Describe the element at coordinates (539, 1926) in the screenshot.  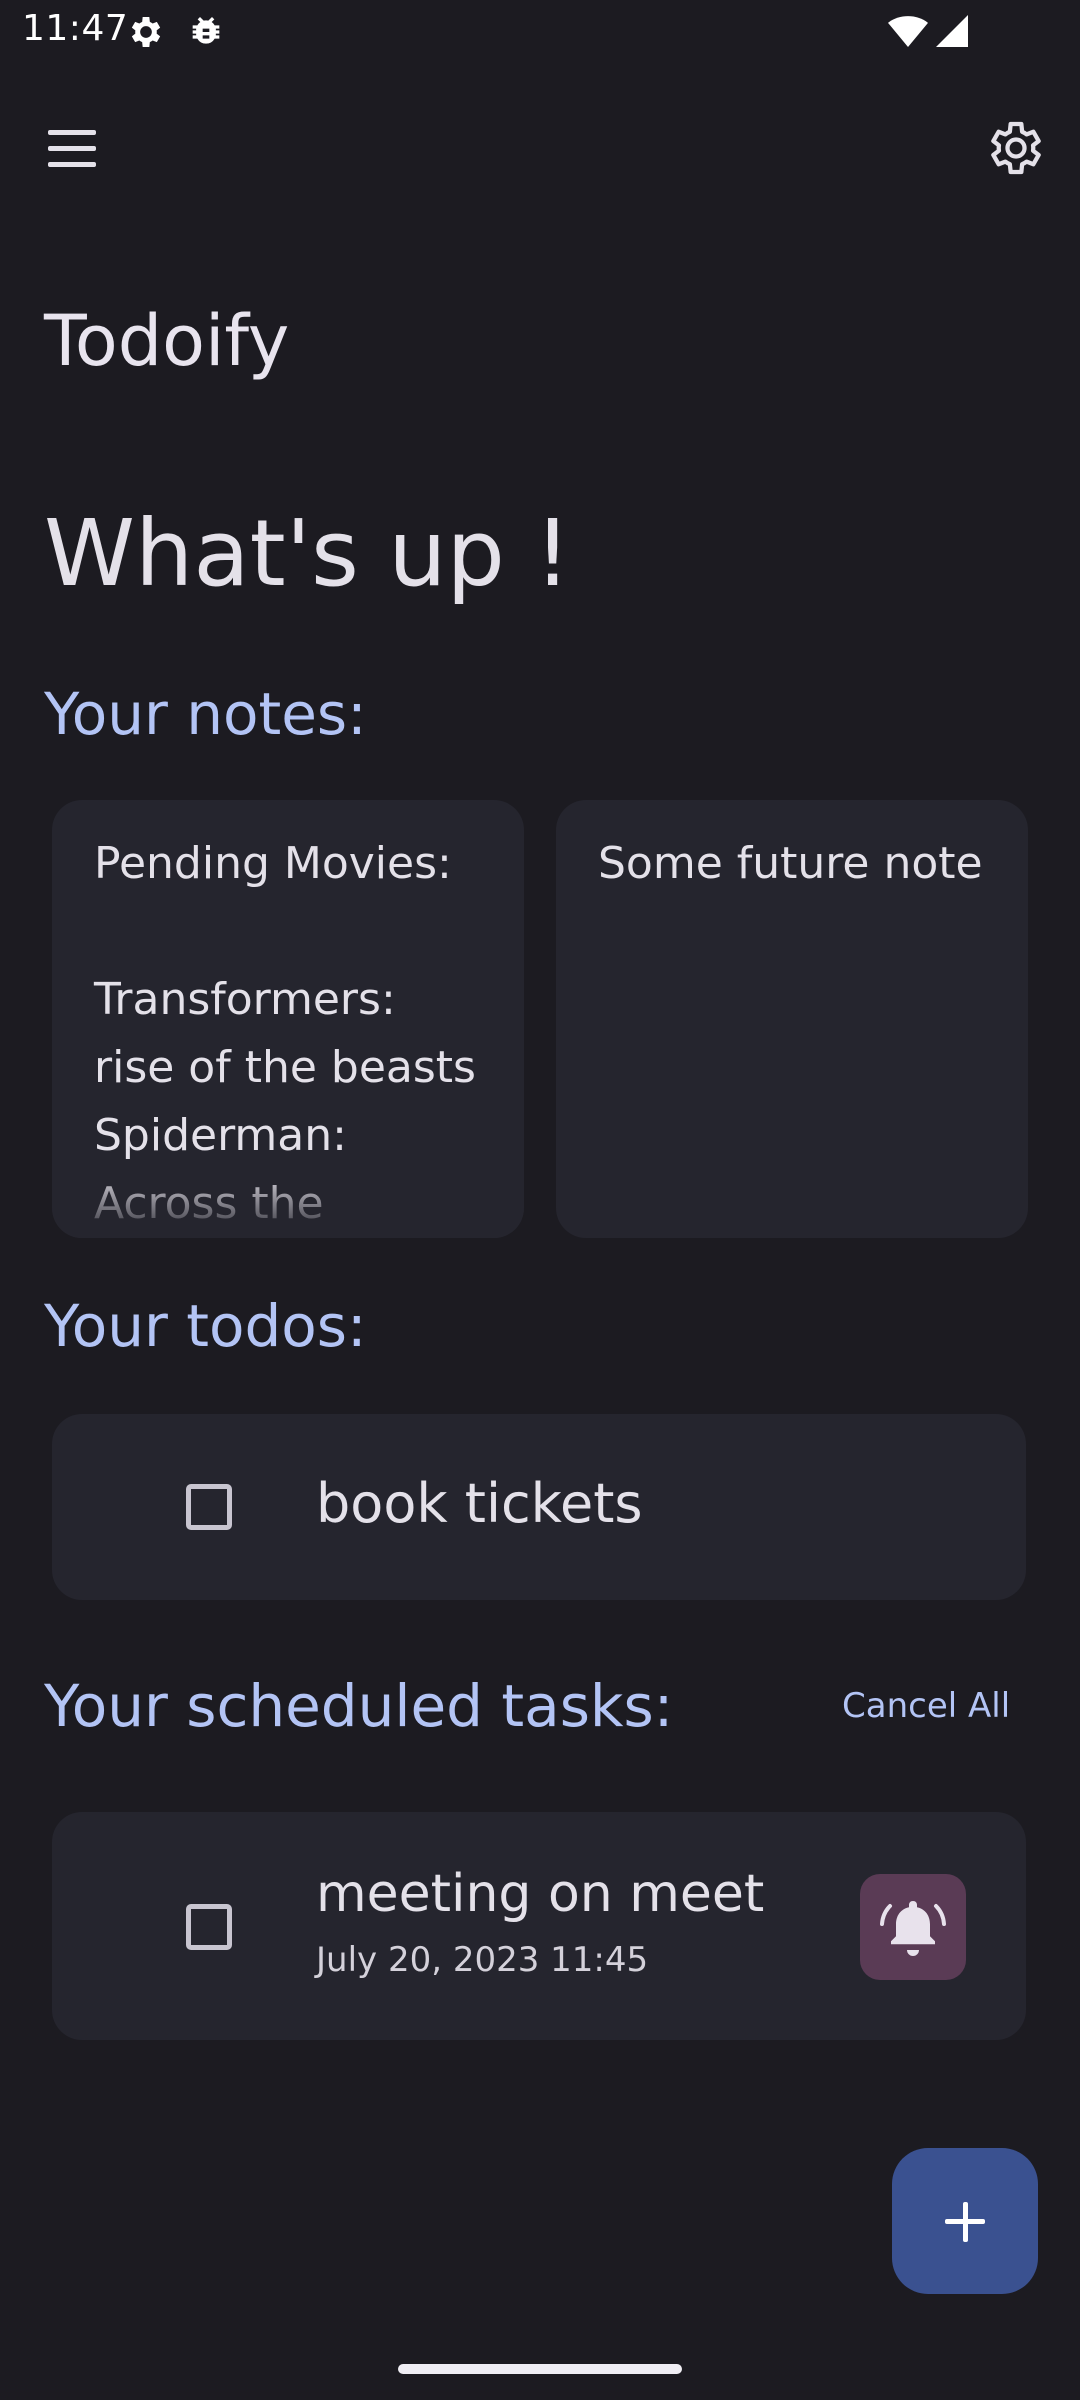
I see `scheduled-task-item: meeting on meet July 20, 2023 11:45` at that location.